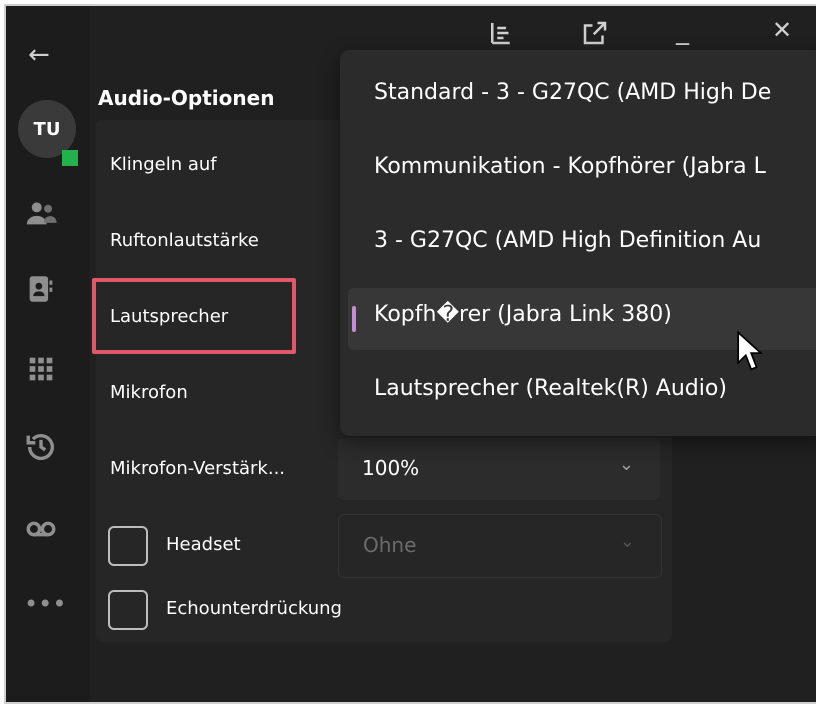 The width and height of the screenshot is (816, 704). Describe the element at coordinates (41, 529) in the screenshot. I see `voicemail-icon` at that location.